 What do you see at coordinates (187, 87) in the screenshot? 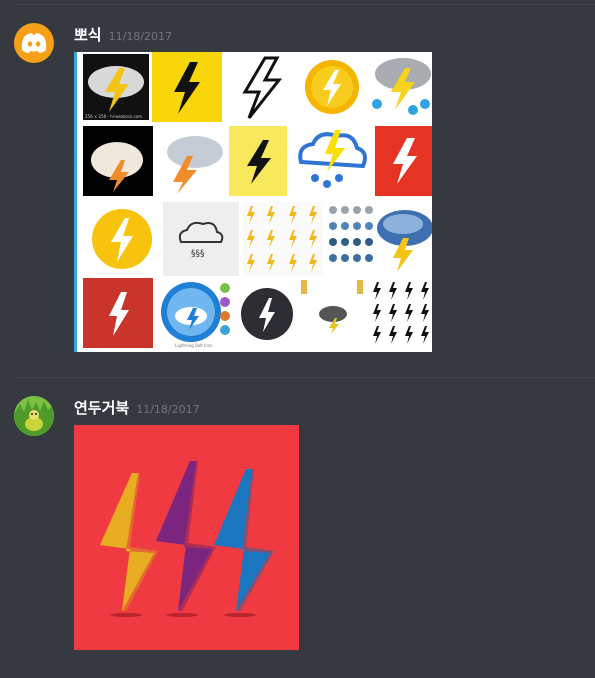
I see `thumbnail-yellow-square-bolt` at bounding box center [187, 87].